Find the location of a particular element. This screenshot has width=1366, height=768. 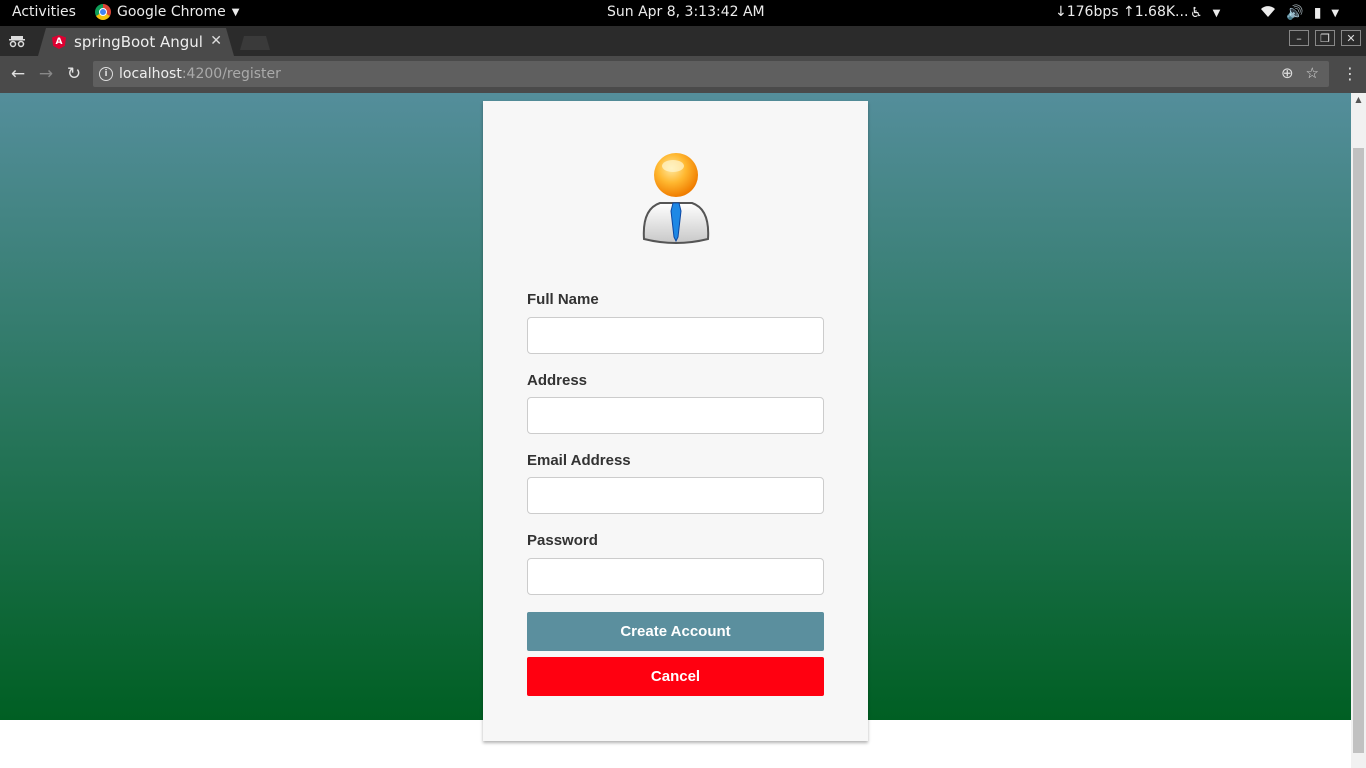

incognito-icon is located at coordinates (17, 41).